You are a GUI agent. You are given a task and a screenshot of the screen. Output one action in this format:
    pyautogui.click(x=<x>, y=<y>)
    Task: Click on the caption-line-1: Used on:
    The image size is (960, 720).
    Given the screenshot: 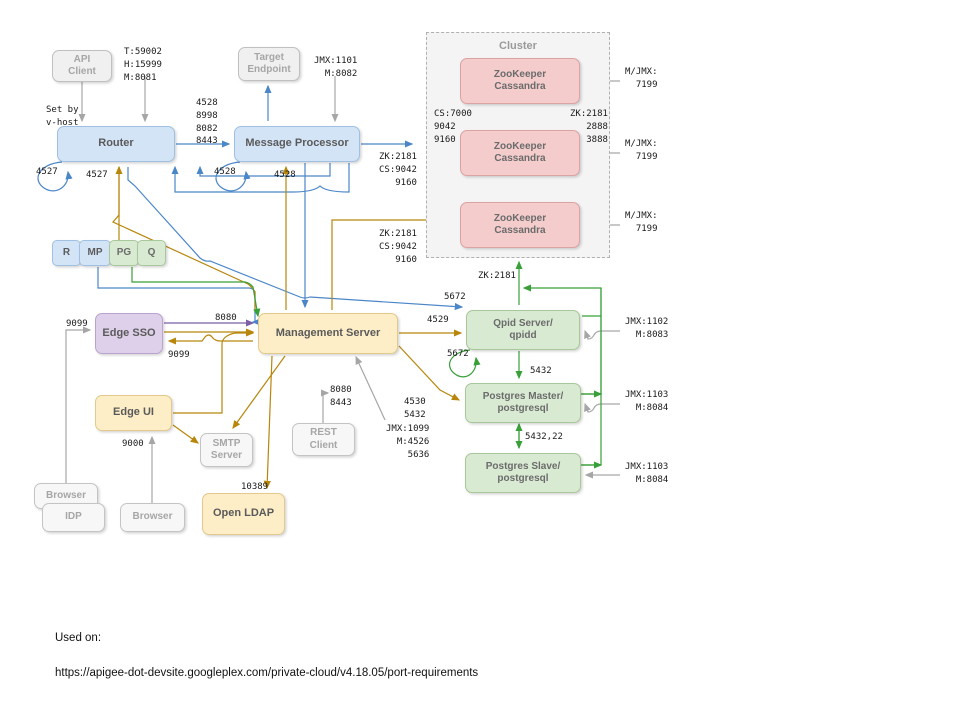 What is the action you would take?
    pyautogui.click(x=78, y=637)
    